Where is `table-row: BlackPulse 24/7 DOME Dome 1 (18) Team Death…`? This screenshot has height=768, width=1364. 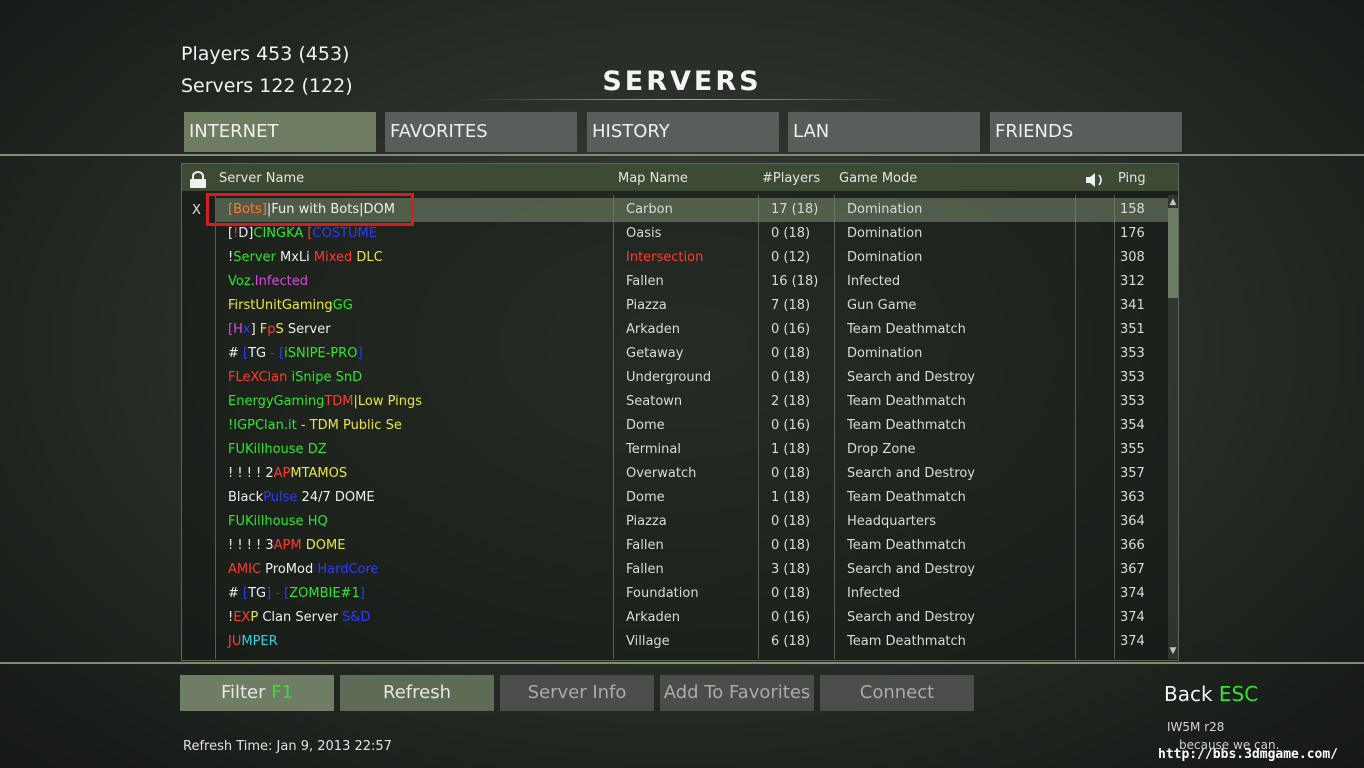 table-row: BlackPulse 24/7 DOME Dome 1 (18) Team Death… is located at coordinates (692, 498).